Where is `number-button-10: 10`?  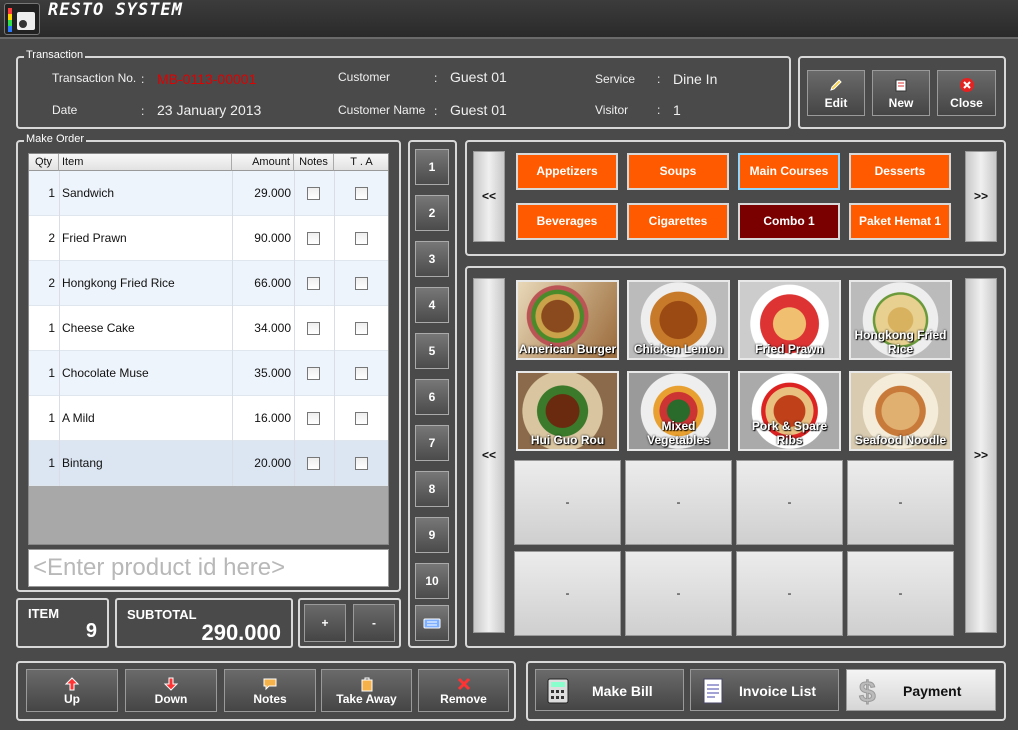
number-button-10: 10 is located at coordinates (432, 581).